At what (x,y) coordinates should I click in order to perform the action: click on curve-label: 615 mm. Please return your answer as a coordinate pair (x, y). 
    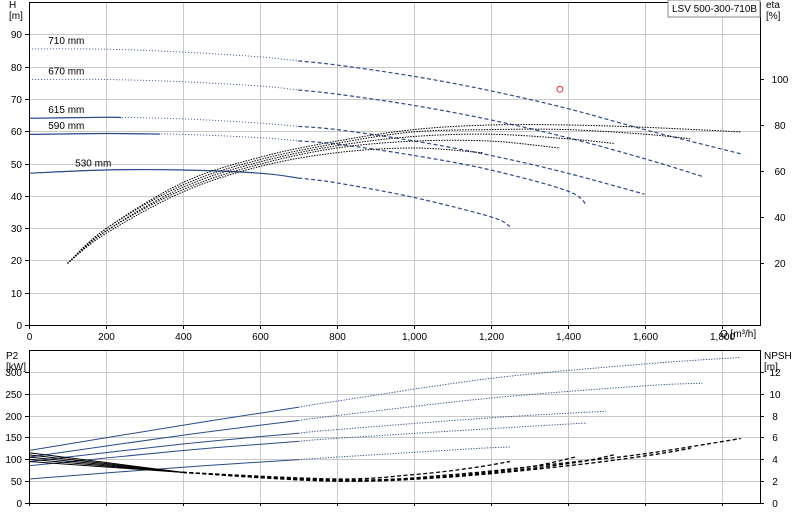
    Looking at the image, I should click on (66, 110).